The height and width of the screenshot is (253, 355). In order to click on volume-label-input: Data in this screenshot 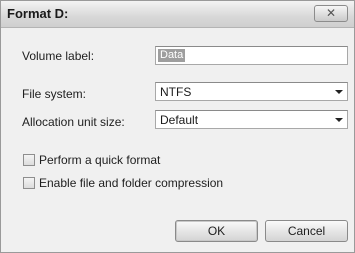, I will do `click(251, 55)`.